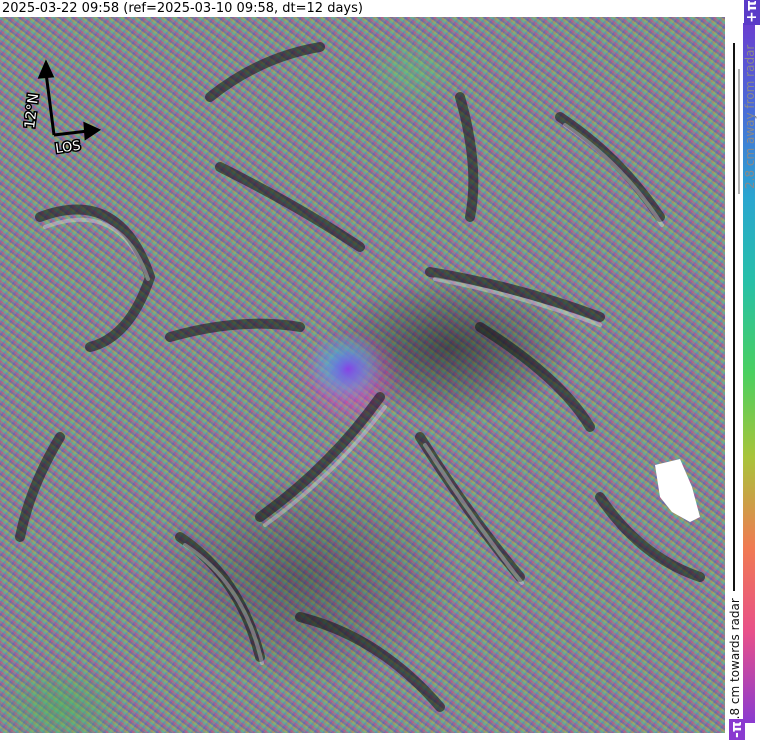 This screenshot has height=740, width=775. Describe the element at coordinates (61, 108) in the screenshot. I see `compass-icon: 12°N LOS` at that location.